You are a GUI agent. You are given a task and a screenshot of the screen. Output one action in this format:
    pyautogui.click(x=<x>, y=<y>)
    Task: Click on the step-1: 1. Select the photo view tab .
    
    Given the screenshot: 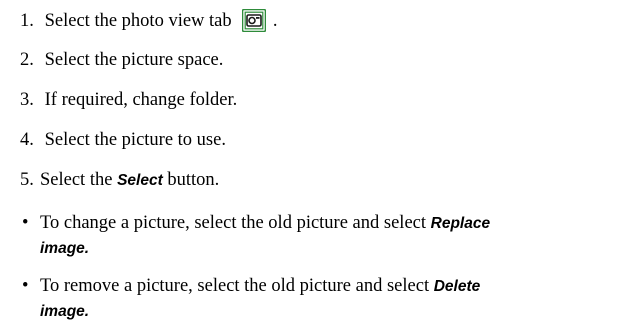 What is the action you would take?
    pyautogui.click(x=149, y=20)
    